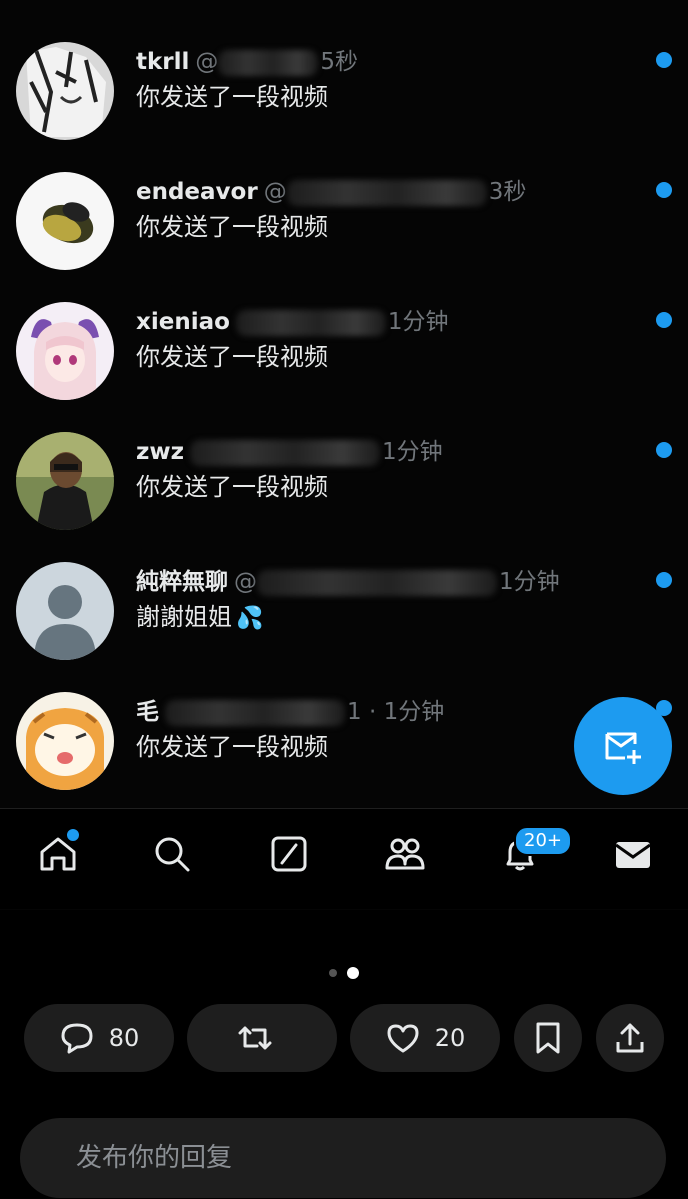 The height and width of the screenshot is (1199, 688). What do you see at coordinates (73, 835) in the screenshot?
I see `home-notification-dot` at bounding box center [73, 835].